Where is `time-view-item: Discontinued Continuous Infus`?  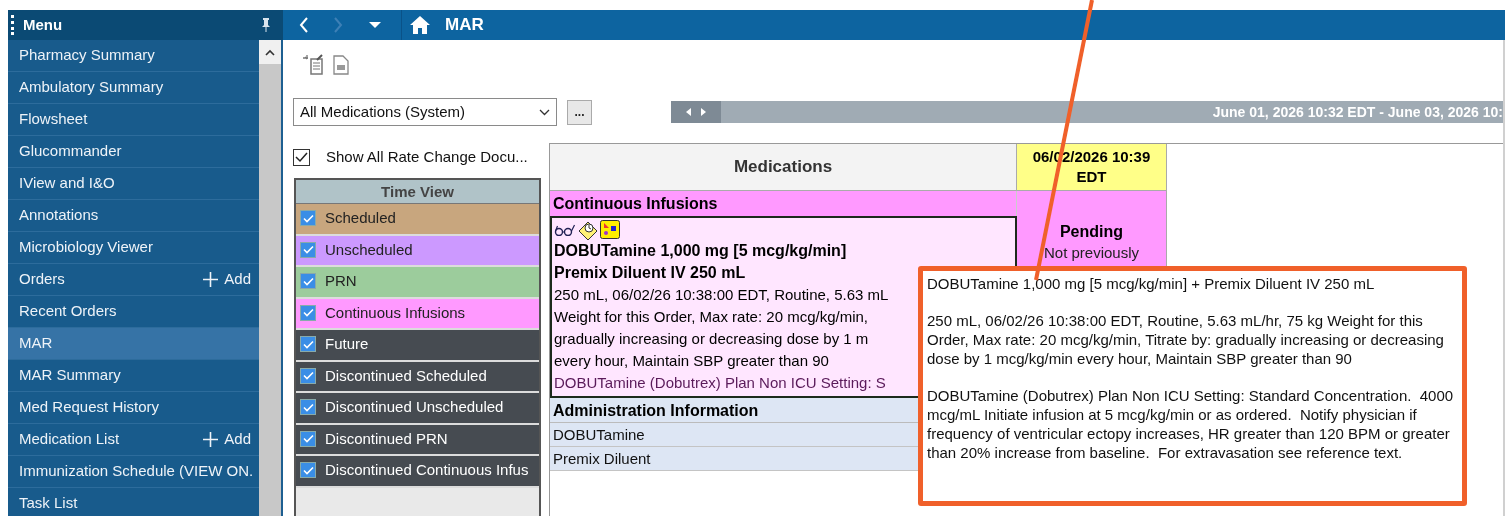
time-view-item: Discontinued Continuous Infus is located at coordinates (417, 472).